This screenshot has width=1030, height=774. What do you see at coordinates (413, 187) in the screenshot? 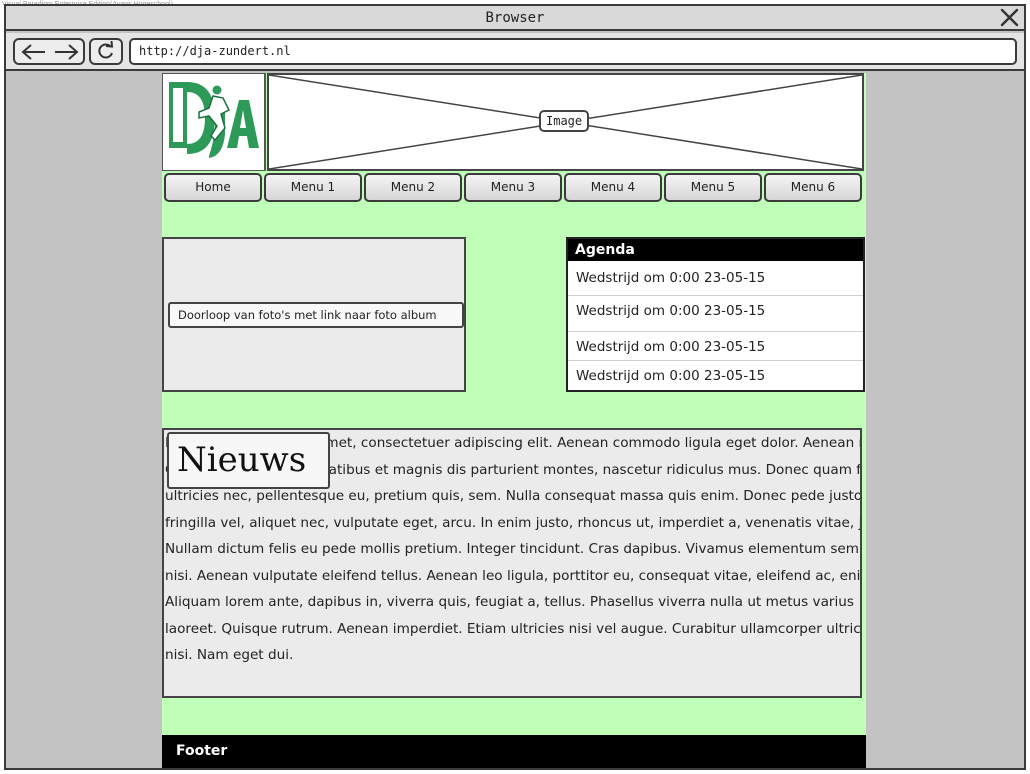
I see `menu-item-2: Menu 2` at bounding box center [413, 187].